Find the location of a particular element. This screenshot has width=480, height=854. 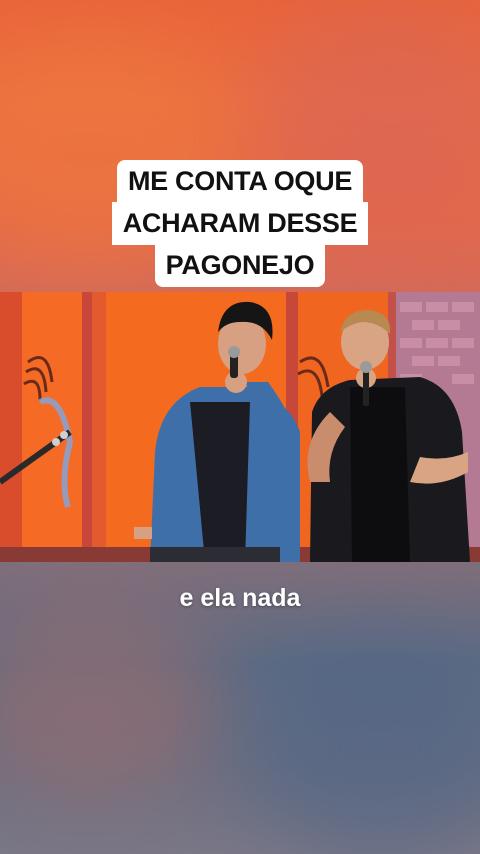

caption-overlay: ME CONTA OQUE ACHARAM DESSE PAGONEJO is located at coordinates (240, 223).